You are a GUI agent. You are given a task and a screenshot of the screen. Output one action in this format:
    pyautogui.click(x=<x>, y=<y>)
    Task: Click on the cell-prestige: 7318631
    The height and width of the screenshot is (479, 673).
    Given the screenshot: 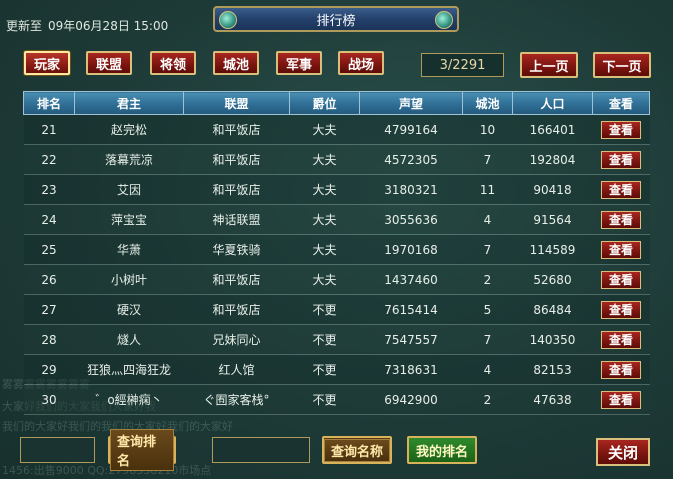 What is the action you would take?
    pyautogui.click(x=411, y=369)
    